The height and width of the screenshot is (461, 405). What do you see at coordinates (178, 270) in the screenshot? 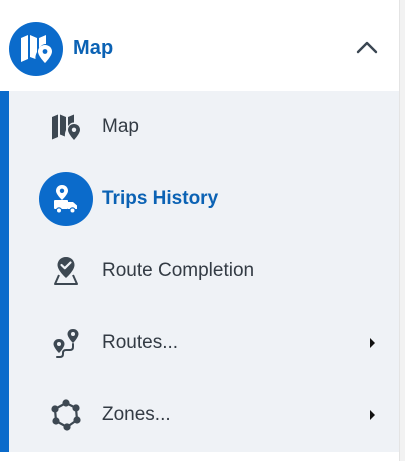
I see `menu-item-label: Route Completion` at bounding box center [178, 270].